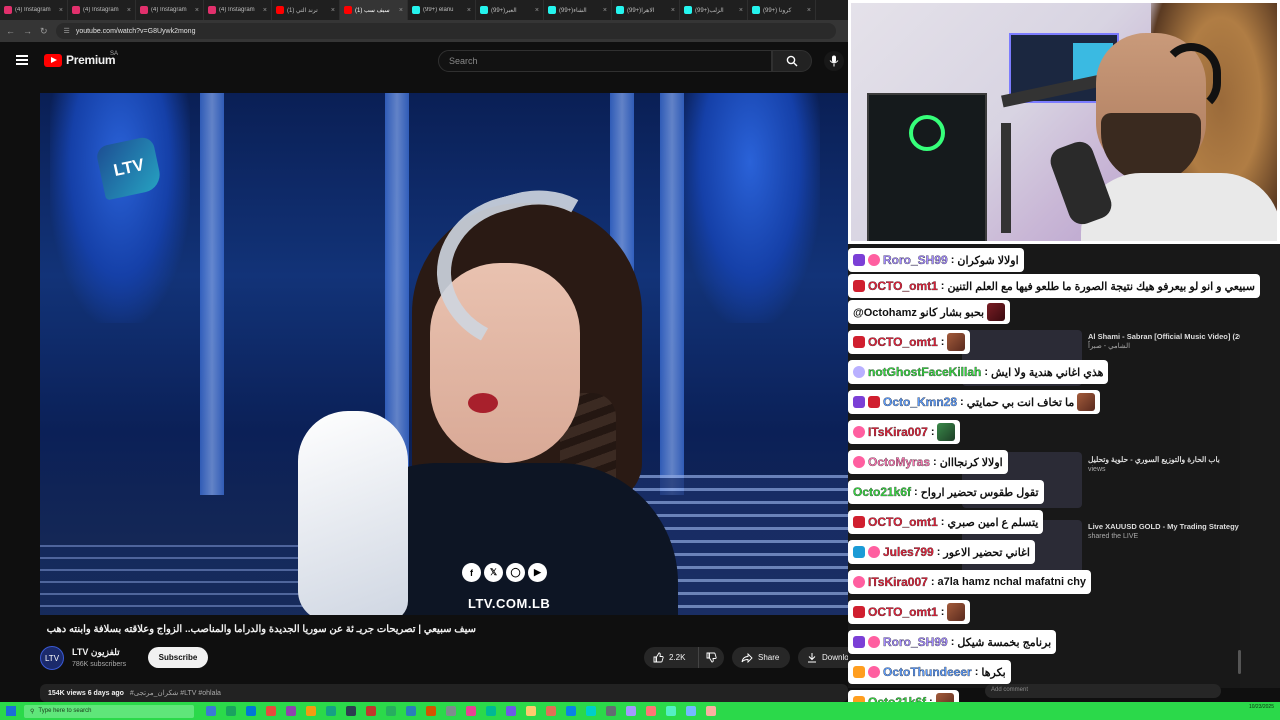 The height and width of the screenshot is (720, 1280). Describe the element at coordinates (927, 672) in the screenshot. I see `chat-username: OctoThundeeer` at that location.